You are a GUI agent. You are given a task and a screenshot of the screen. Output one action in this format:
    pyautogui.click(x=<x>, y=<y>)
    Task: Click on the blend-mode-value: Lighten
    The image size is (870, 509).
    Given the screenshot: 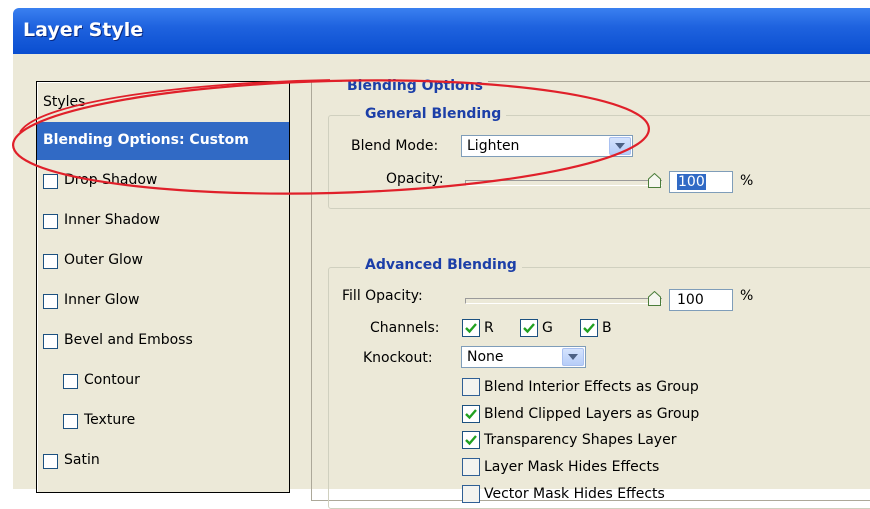 What is the action you would take?
    pyautogui.click(x=493, y=146)
    